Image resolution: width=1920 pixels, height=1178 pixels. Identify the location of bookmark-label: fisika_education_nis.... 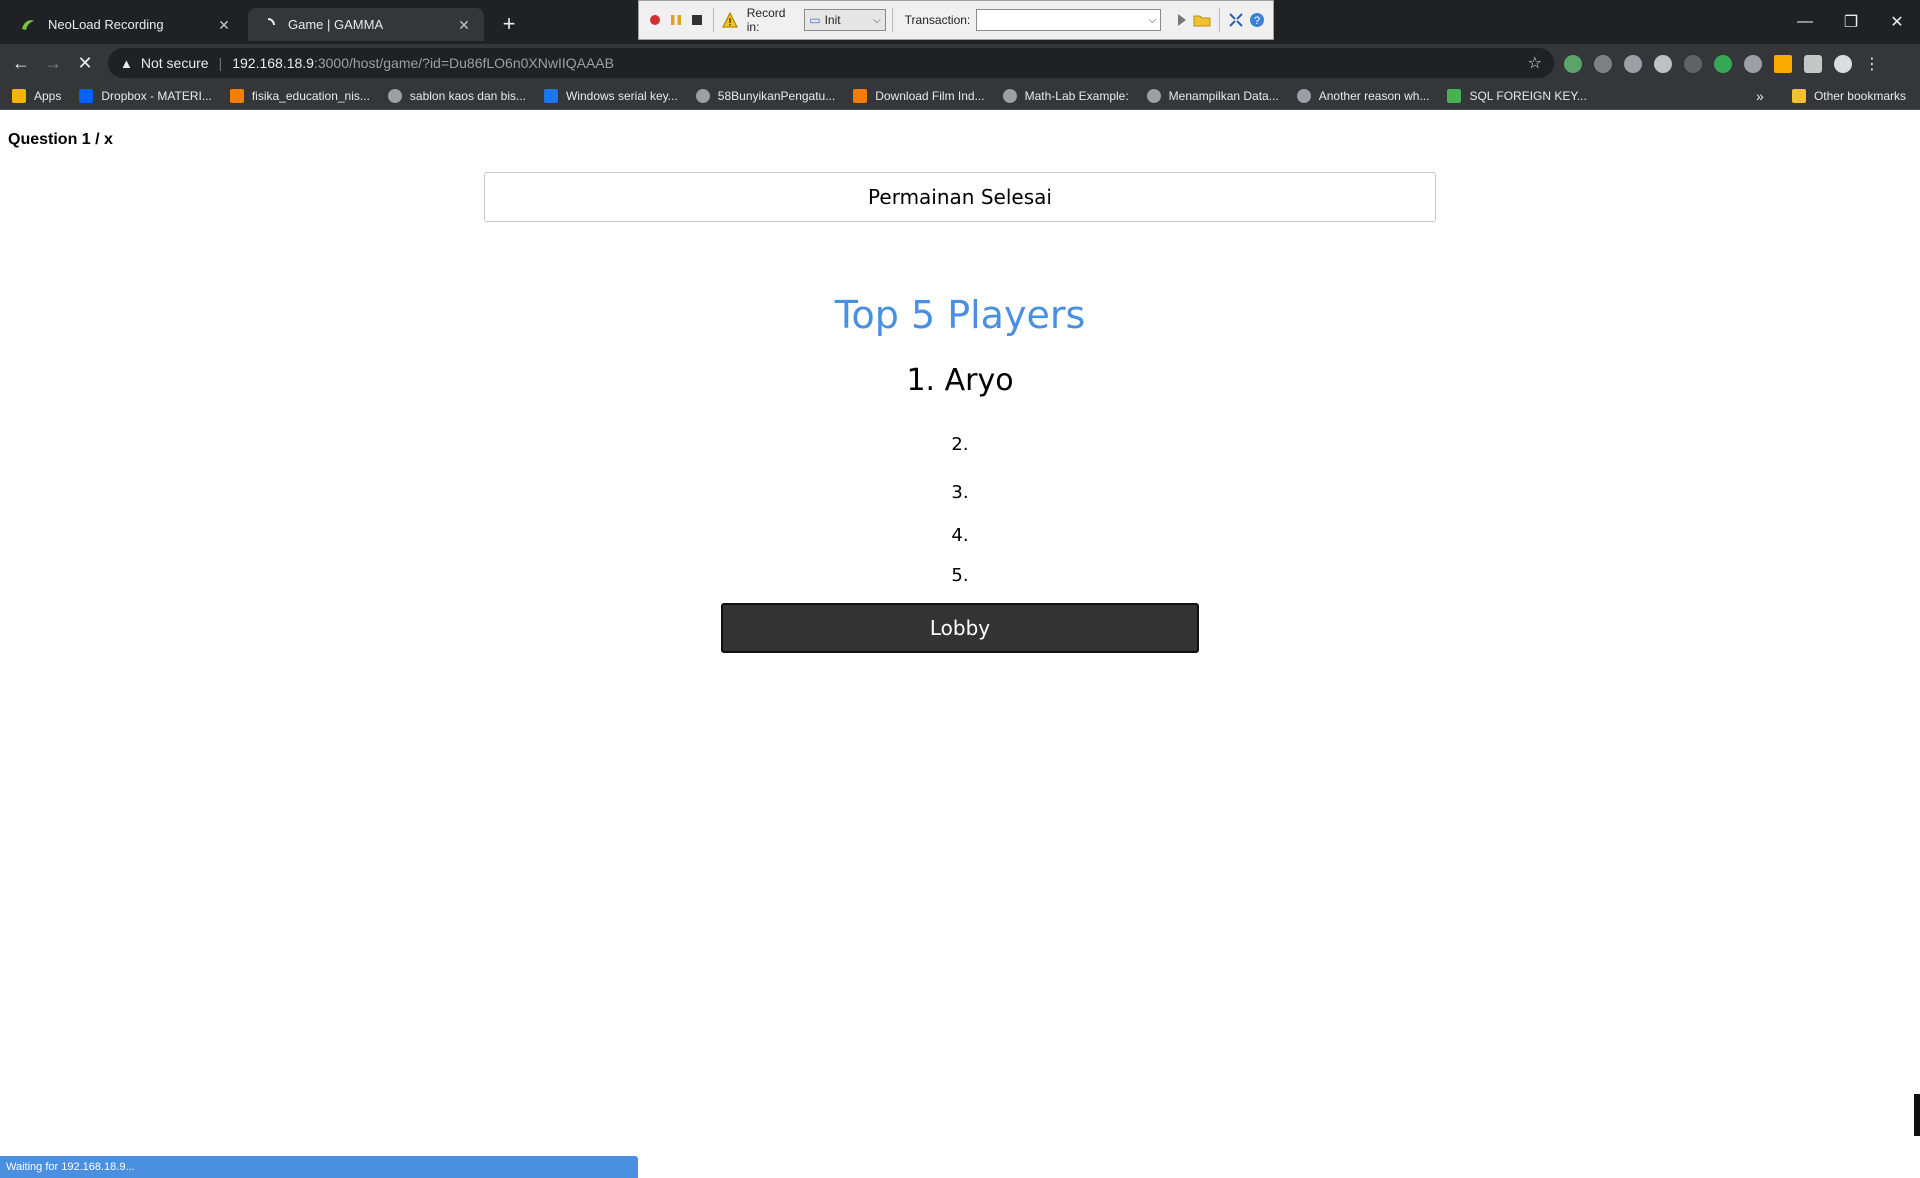
(310, 95).